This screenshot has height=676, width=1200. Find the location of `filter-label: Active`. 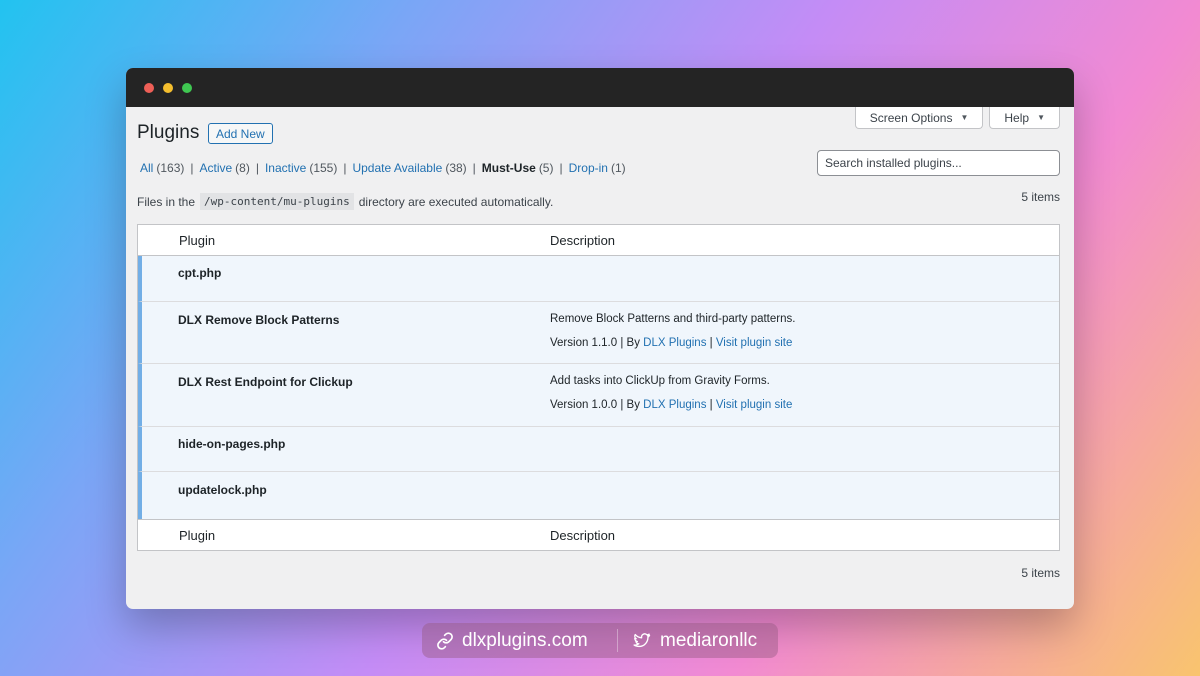

filter-label: Active is located at coordinates (216, 168).